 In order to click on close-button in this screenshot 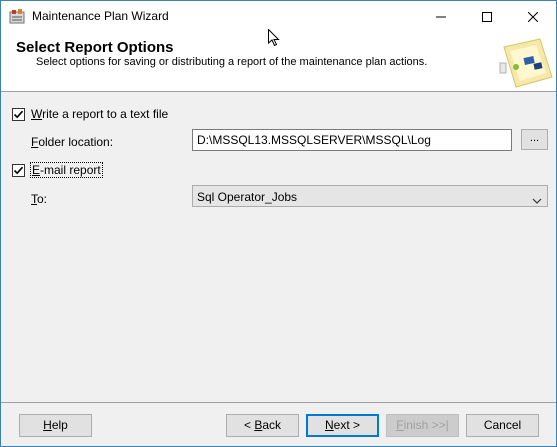, I will do `click(533, 16)`.